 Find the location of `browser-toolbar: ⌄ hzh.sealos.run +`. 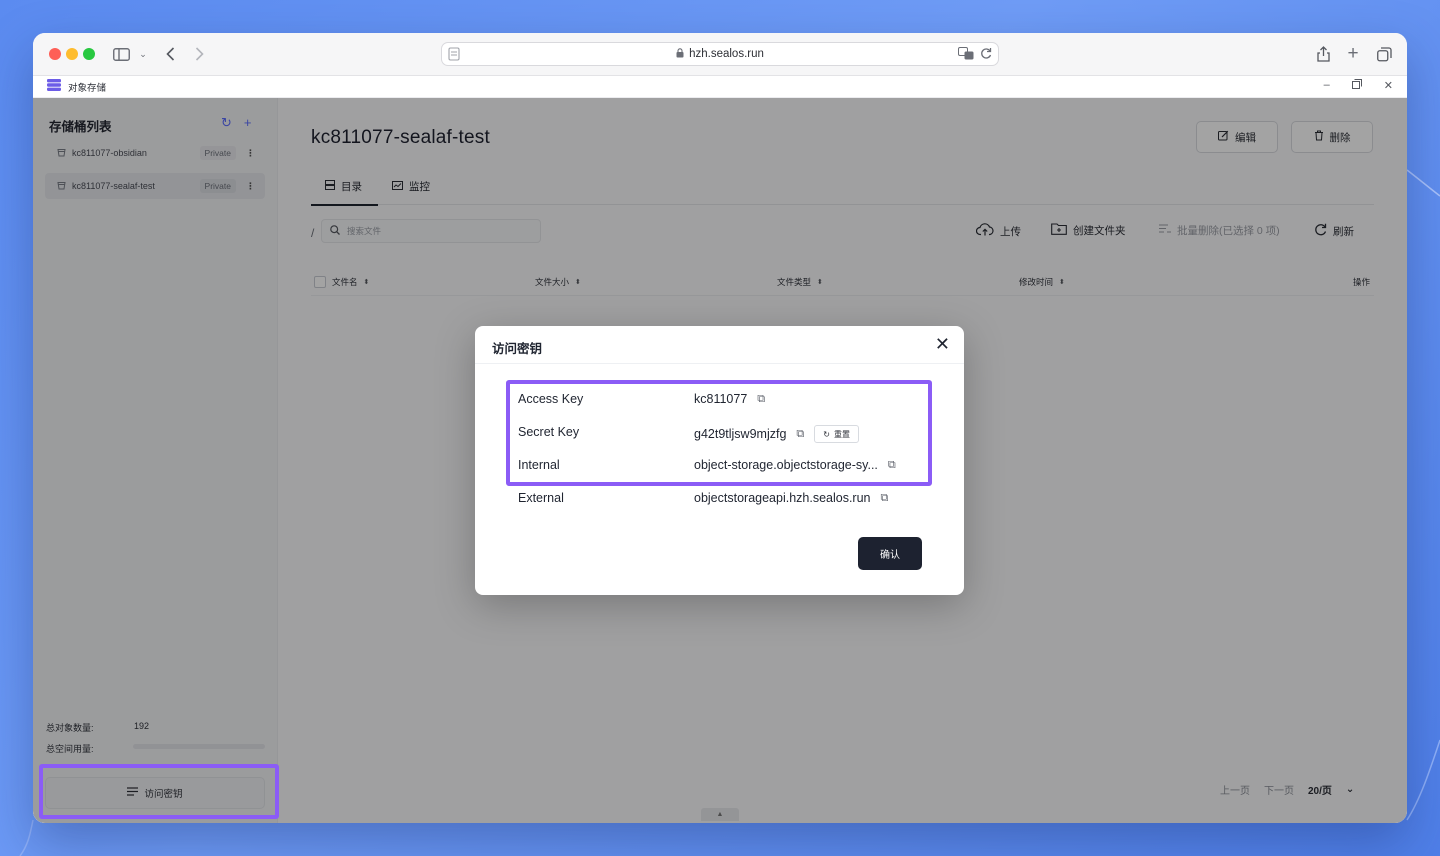

browser-toolbar: ⌄ hzh.sealos.run + is located at coordinates (720, 54).